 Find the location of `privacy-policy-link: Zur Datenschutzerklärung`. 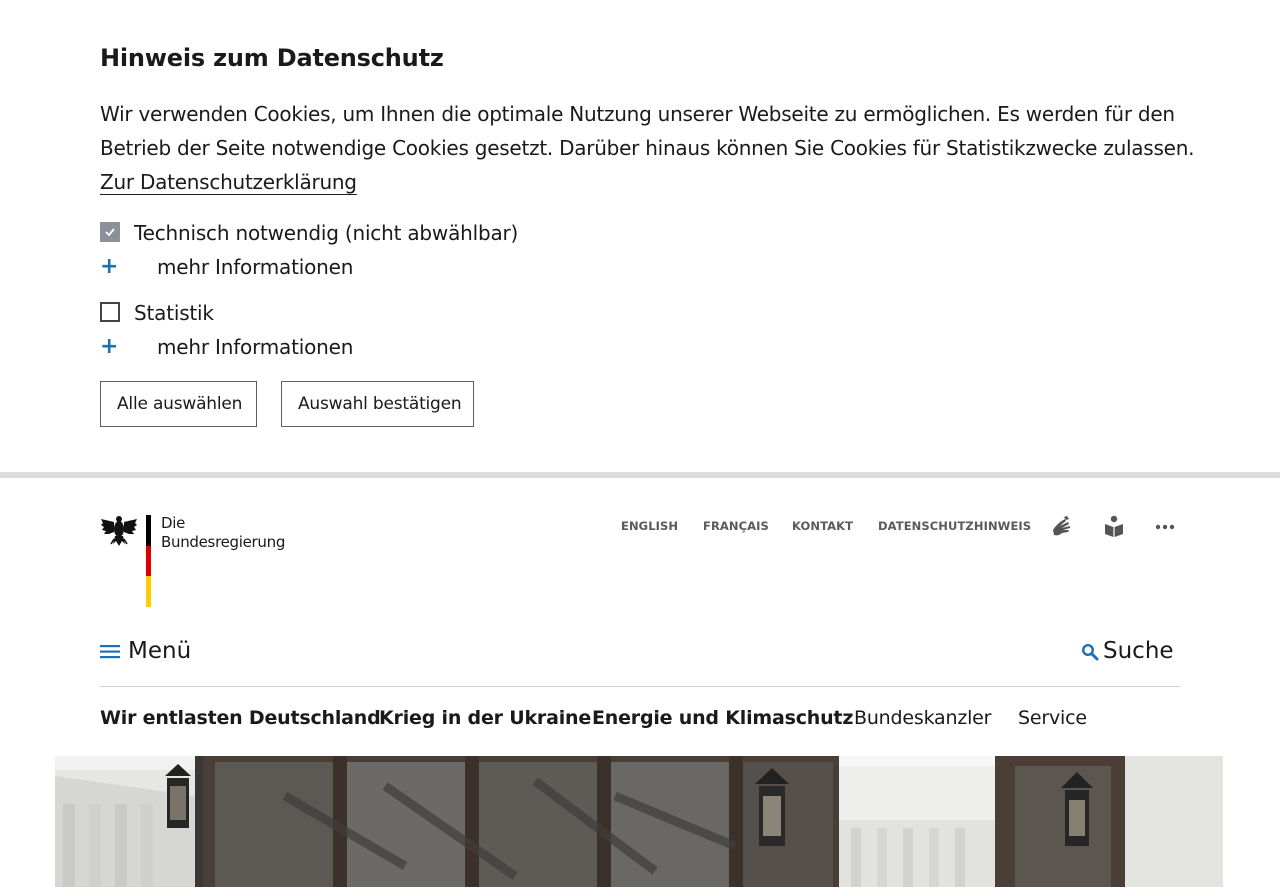

privacy-policy-link: Zur Datenschutzerklärung is located at coordinates (228, 182).